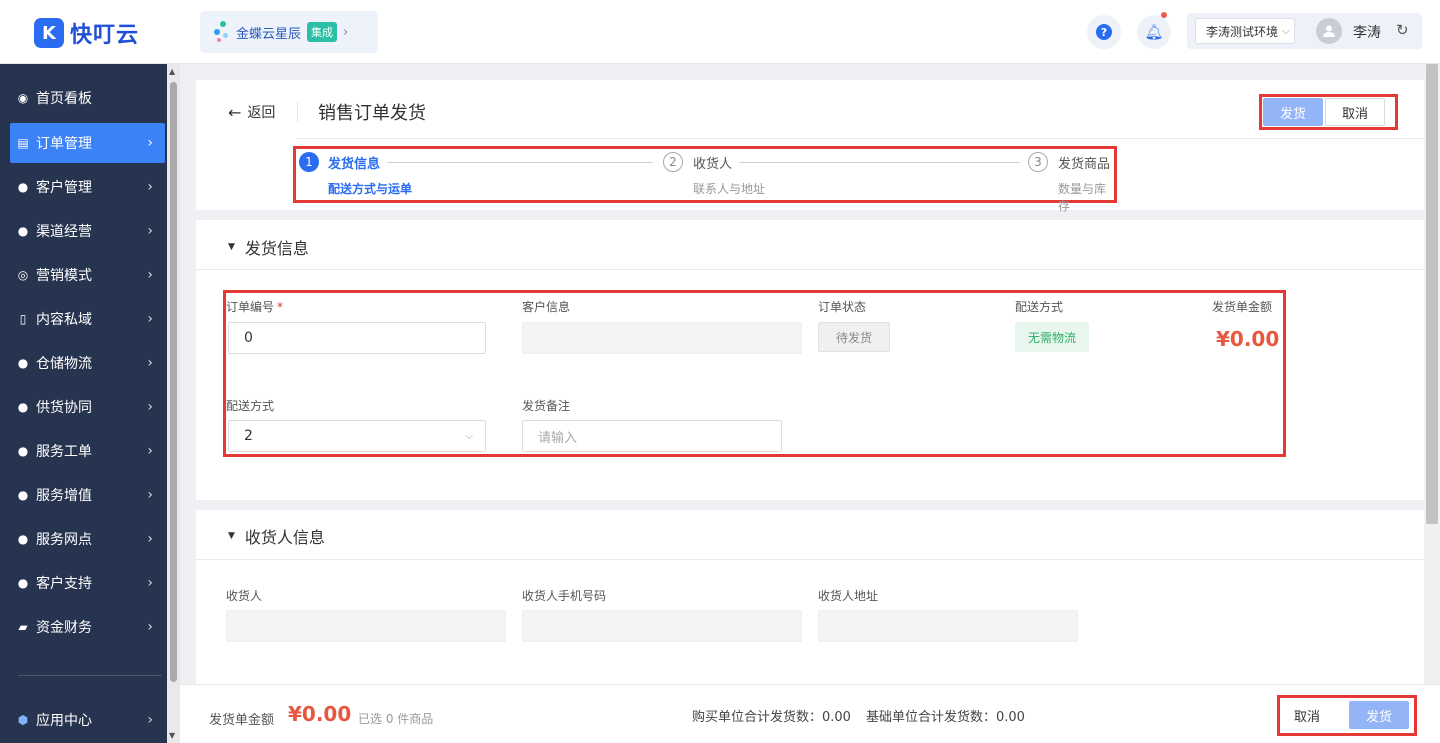 This screenshot has width=1440, height=743. What do you see at coordinates (284, 537) in the screenshot?
I see `section-title: 收货人信息` at bounding box center [284, 537].